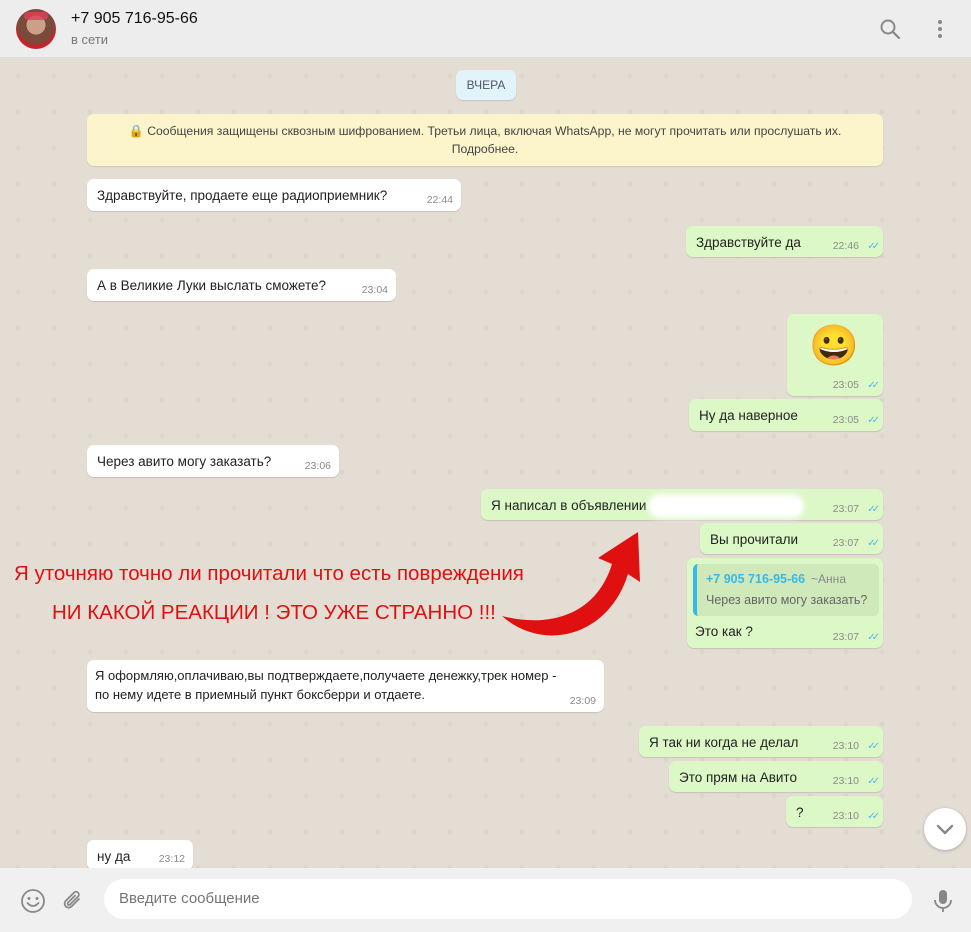 The height and width of the screenshot is (932, 971). Describe the element at coordinates (73, 901) in the screenshot. I see `attach-icon` at that location.